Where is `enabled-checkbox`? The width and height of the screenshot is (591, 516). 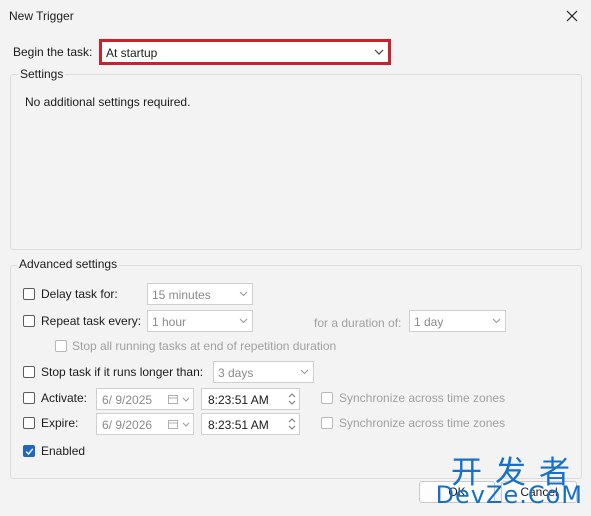 enabled-checkbox is located at coordinates (29, 451).